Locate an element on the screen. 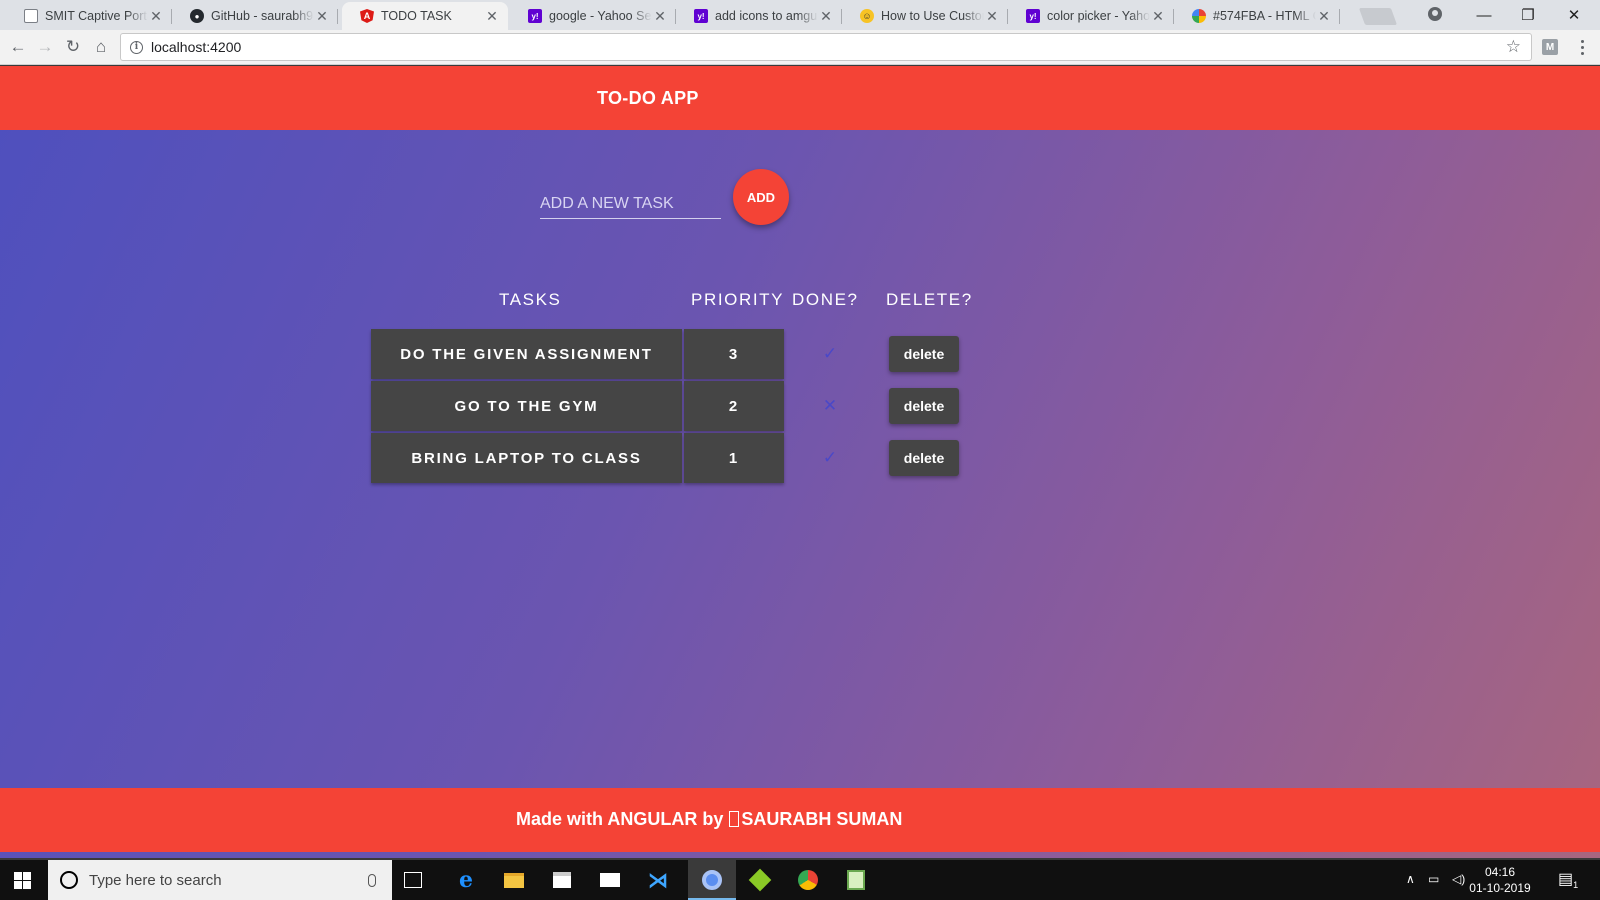  file-explorer-icon is located at coordinates (514, 880).